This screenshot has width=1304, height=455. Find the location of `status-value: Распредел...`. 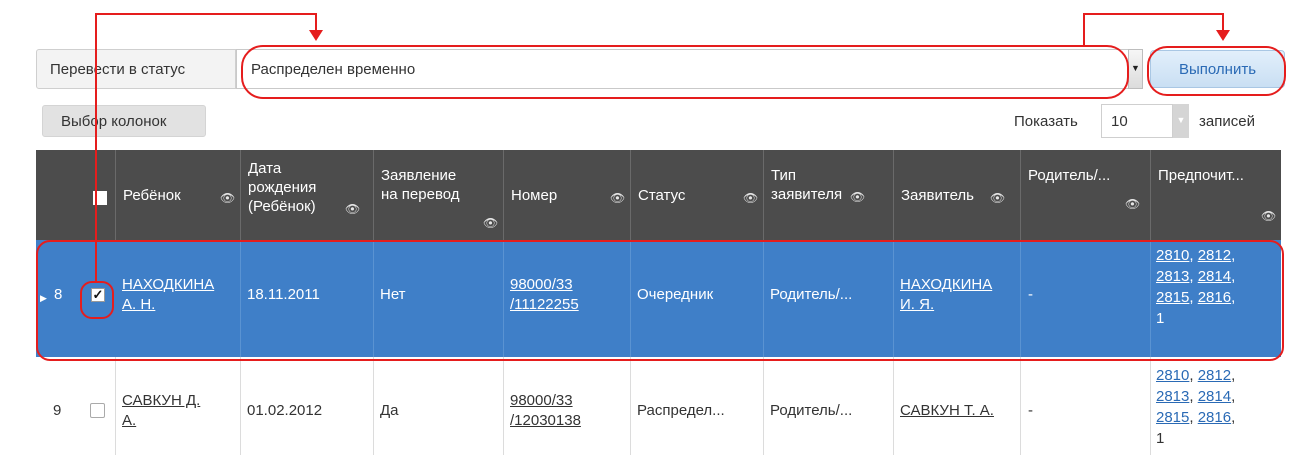

status-value: Распредел... is located at coordinates (681, 410).